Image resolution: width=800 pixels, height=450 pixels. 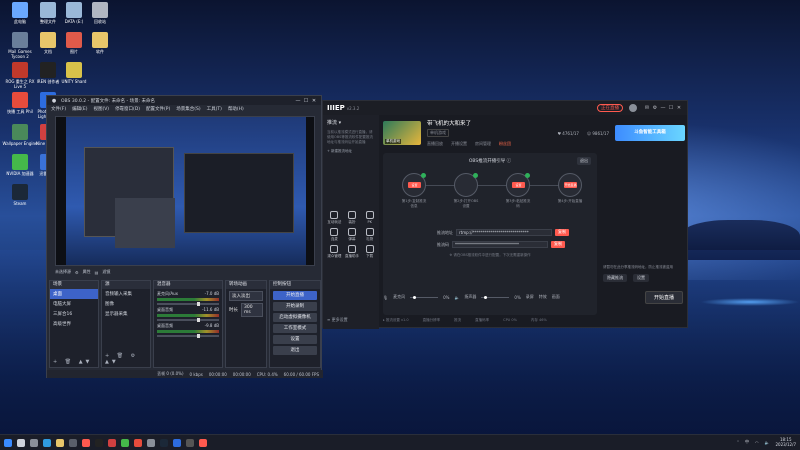 What do you see at coordinates (295, 306) in the screenshot?
I see `start-recording-button: 开始录制` at bounding box center [295, 306].